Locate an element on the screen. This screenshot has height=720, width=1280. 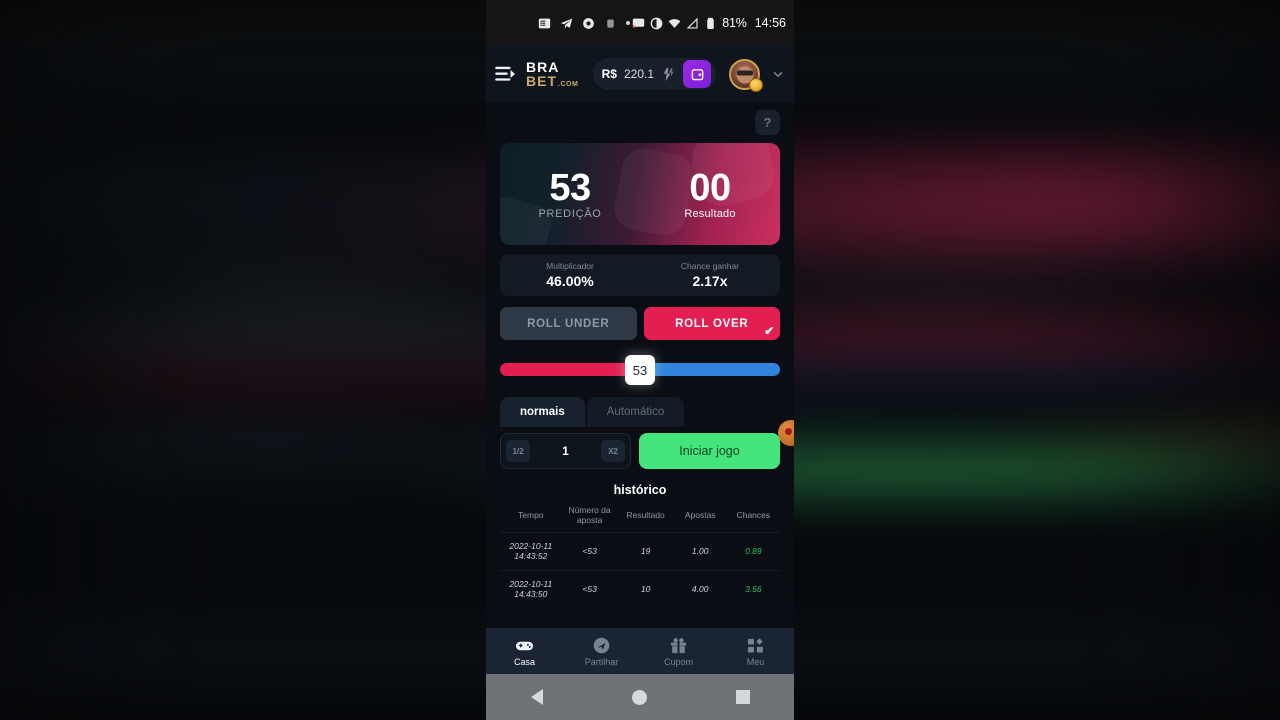
stat-value: 2.17x is located at coordinates (710, 281).